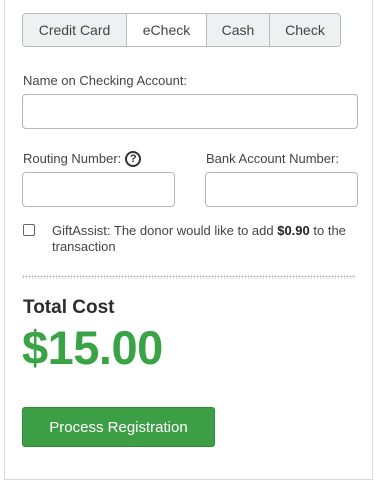 The height and width of the screenshot is (484, 378). Describe the element at coordinates (69, 307) in the screenshot. I see `total-cost-label: Total Cost` at that location.